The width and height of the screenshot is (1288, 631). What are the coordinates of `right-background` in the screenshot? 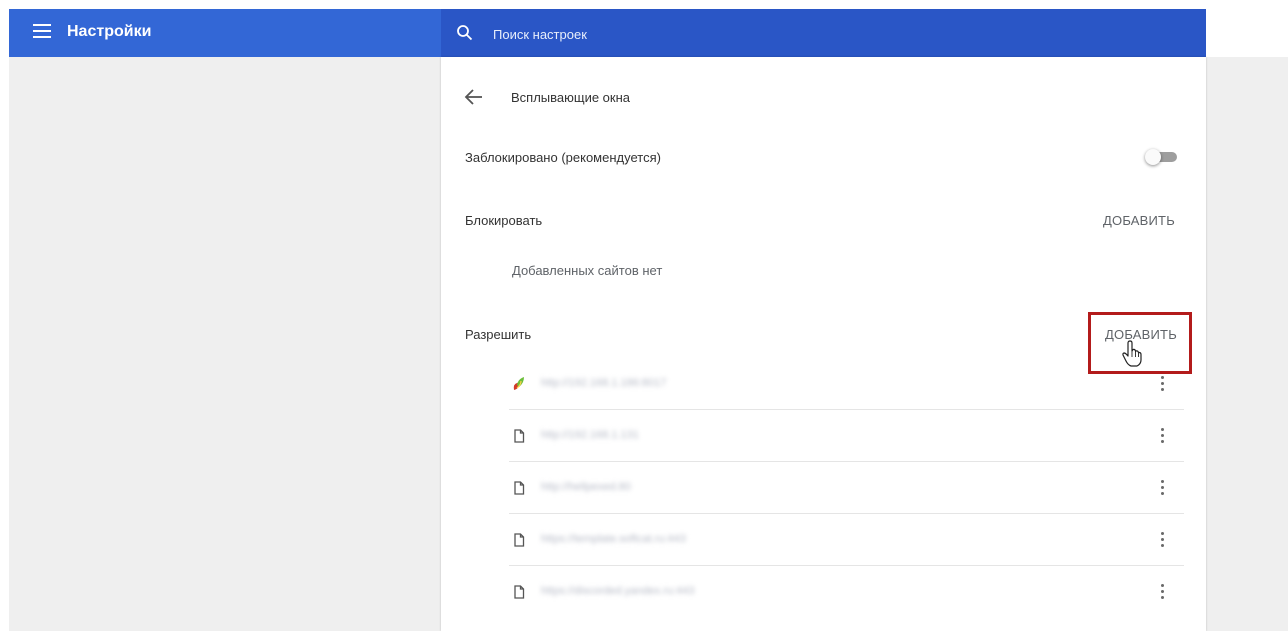 It's located at (1247, 344).